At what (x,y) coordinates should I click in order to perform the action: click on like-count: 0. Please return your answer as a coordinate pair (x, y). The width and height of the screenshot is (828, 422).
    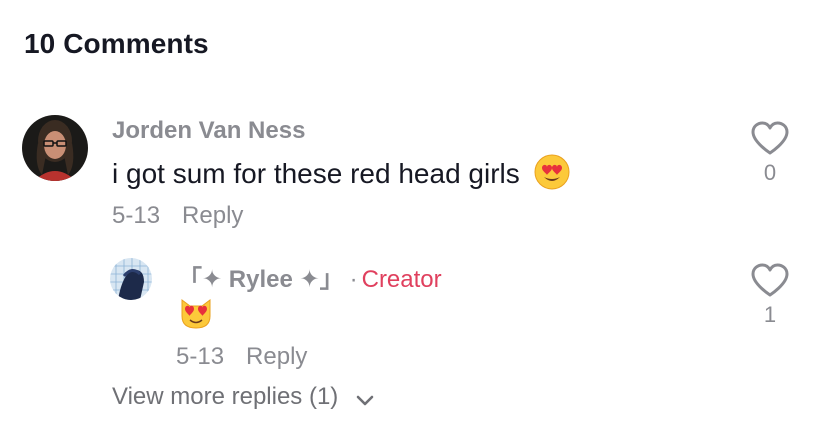
    Looking at the image, I should click on (770, 172).